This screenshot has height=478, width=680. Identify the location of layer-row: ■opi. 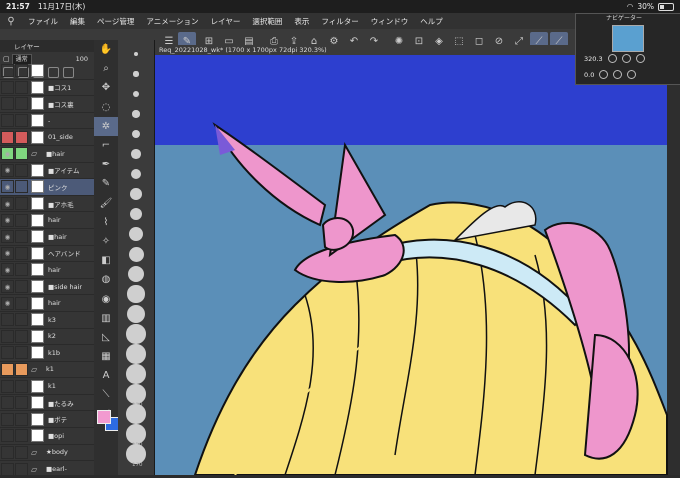
(47, 436).